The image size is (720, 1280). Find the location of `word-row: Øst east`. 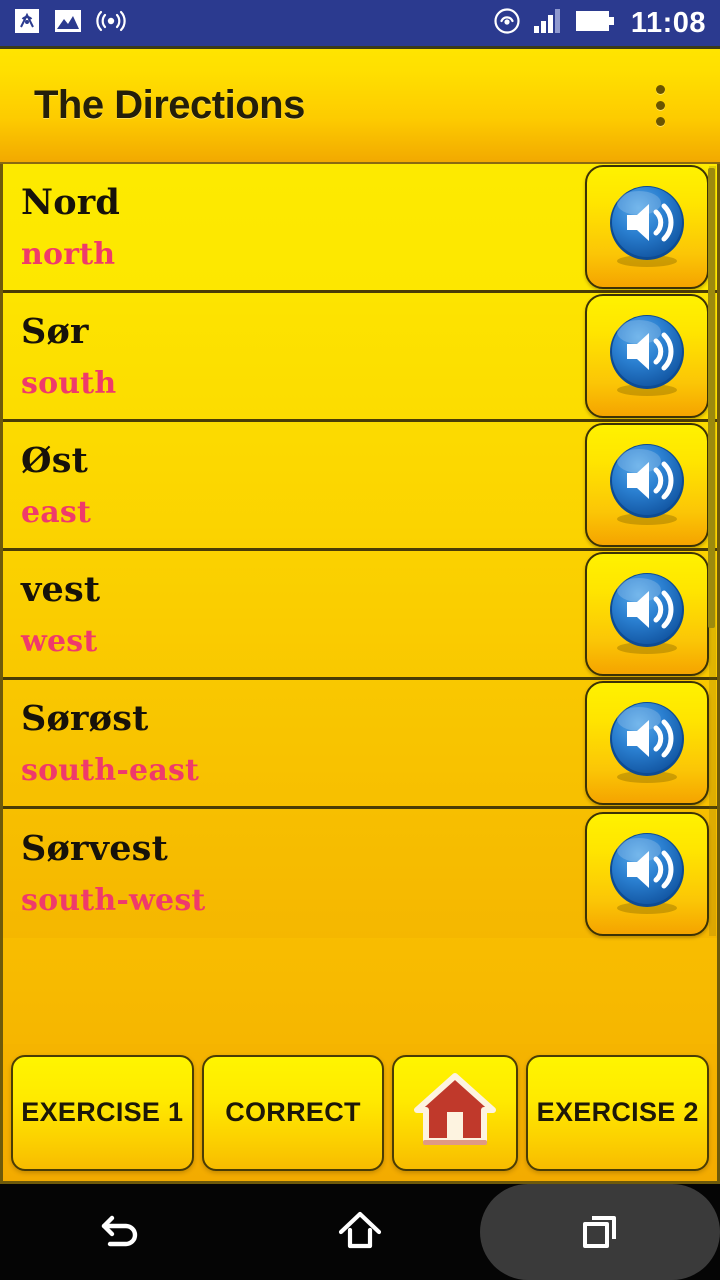

word-row: Øst east is located at coordinates (360, 486).